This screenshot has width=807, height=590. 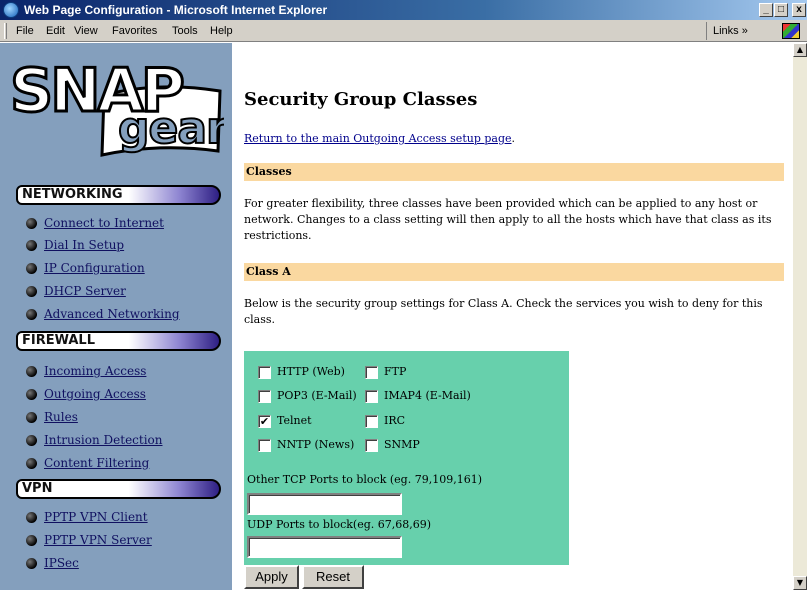 What do you see at coordinates (264, 372) in the screenshot?
I see `checkbox-http` at bounding box center [264, 372].